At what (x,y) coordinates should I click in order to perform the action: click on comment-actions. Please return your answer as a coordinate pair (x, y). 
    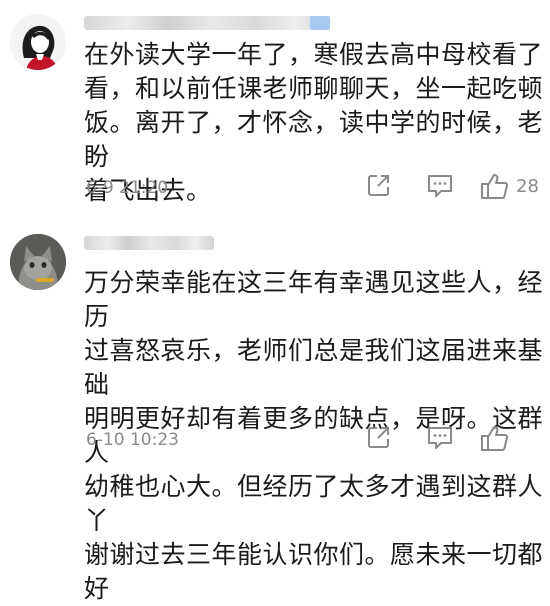
    Looking at the image, I should click on (450, 439).